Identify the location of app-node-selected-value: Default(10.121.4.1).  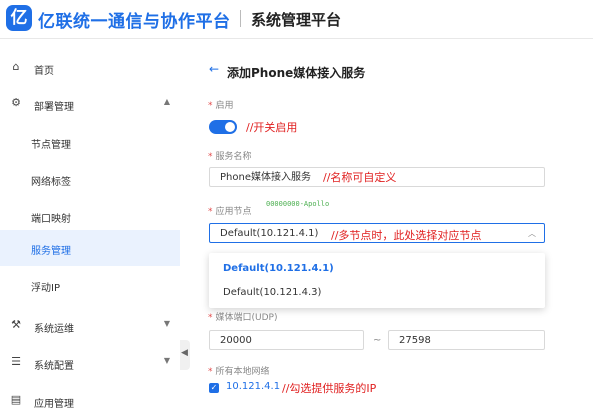
(269, 233).